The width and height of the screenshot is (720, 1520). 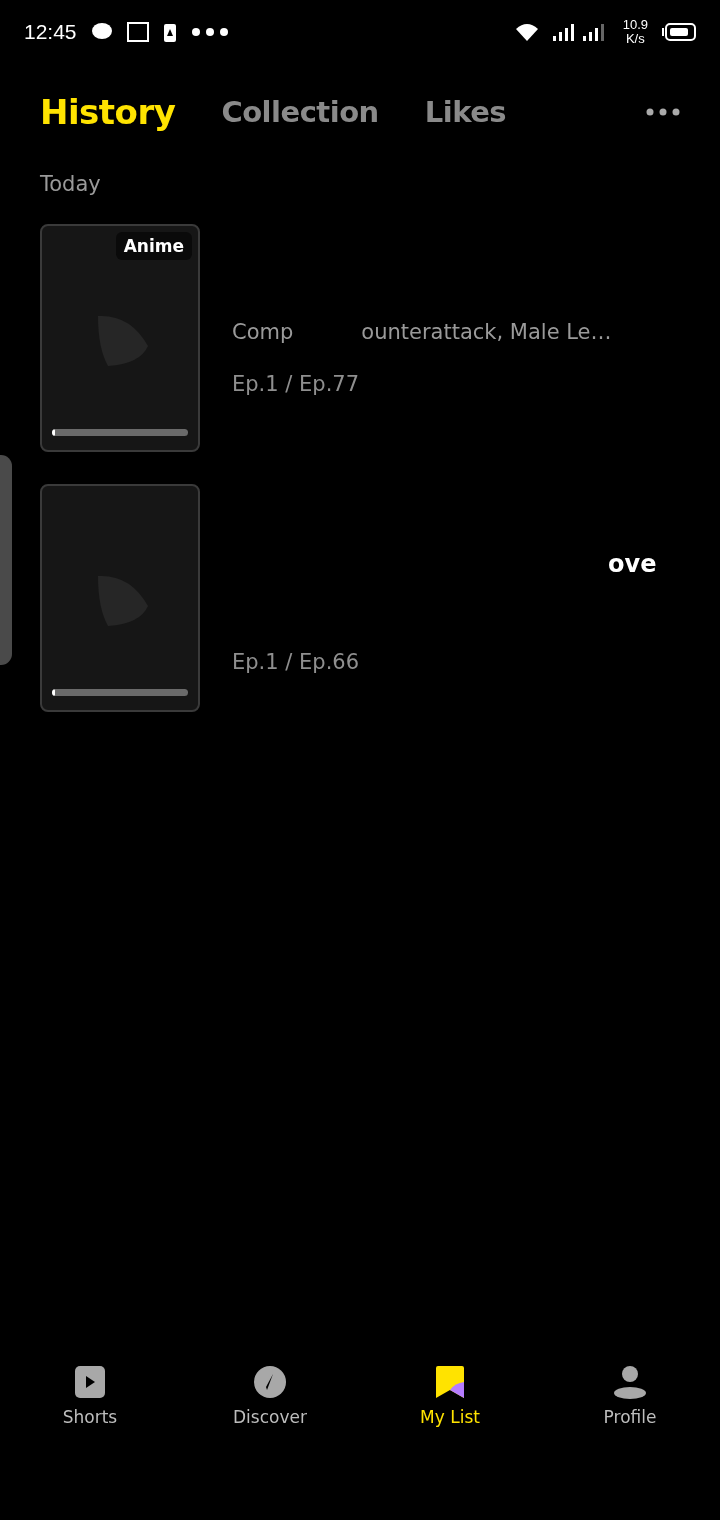 I want to click on play-icon, so click(x=90, y=1382).